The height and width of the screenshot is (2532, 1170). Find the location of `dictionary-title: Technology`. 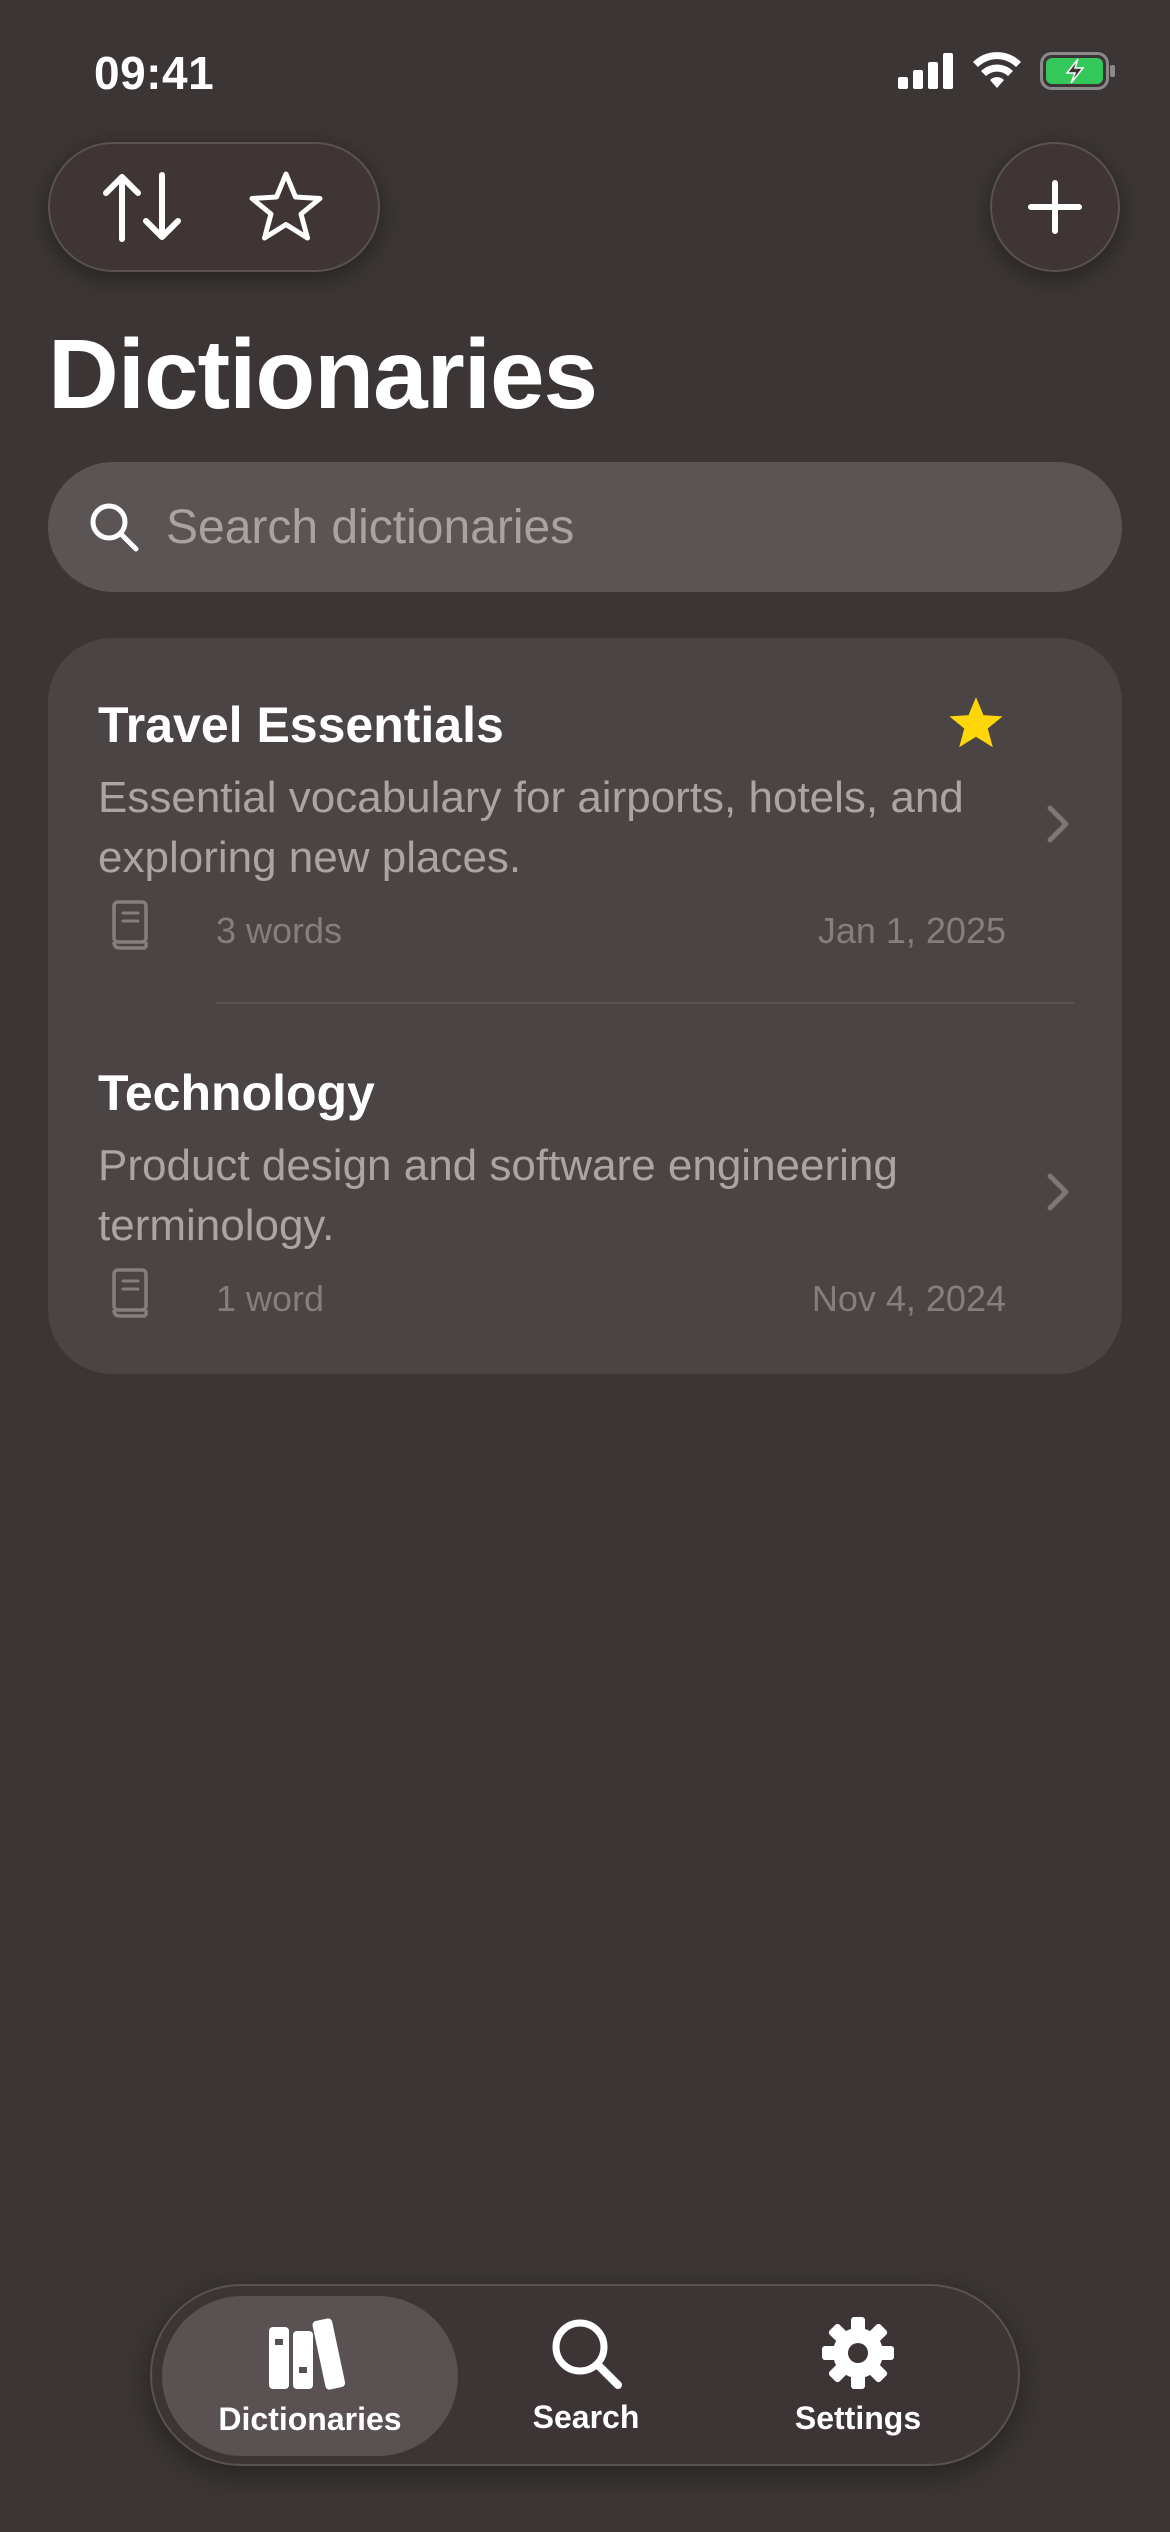

dictionary-title: Technology is located at coordinates (236, 1093).